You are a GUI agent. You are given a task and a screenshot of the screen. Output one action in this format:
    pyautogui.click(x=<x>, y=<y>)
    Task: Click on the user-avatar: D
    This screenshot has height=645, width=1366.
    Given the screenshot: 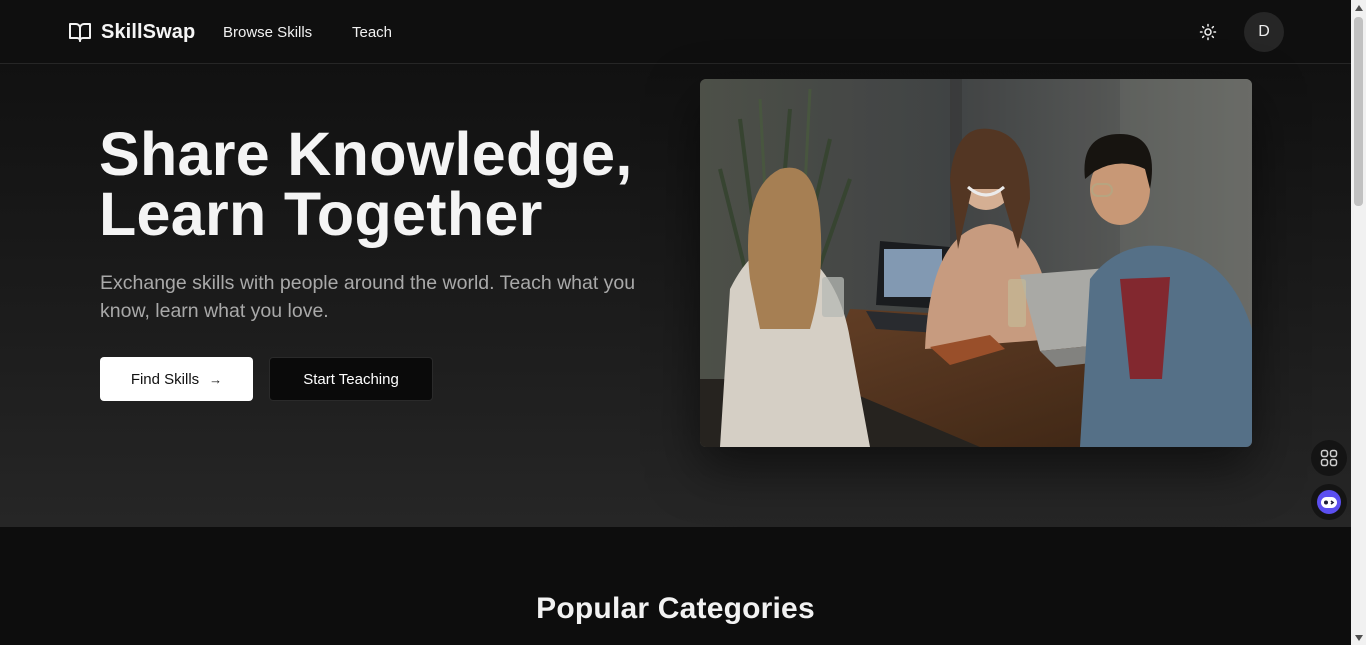 What is the action you would take?
    pyautogui.click(x=1264, y=32)
    